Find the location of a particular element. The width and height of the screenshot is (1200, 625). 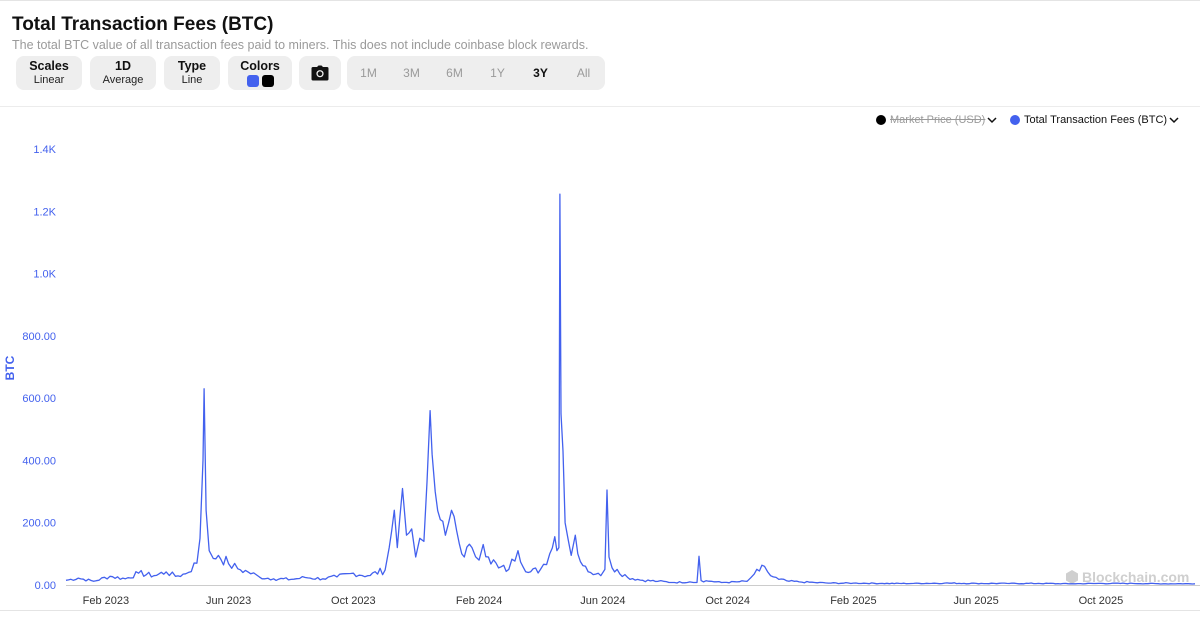

x-tick-label: Jun 2024 is located at coordinates (602, 601).